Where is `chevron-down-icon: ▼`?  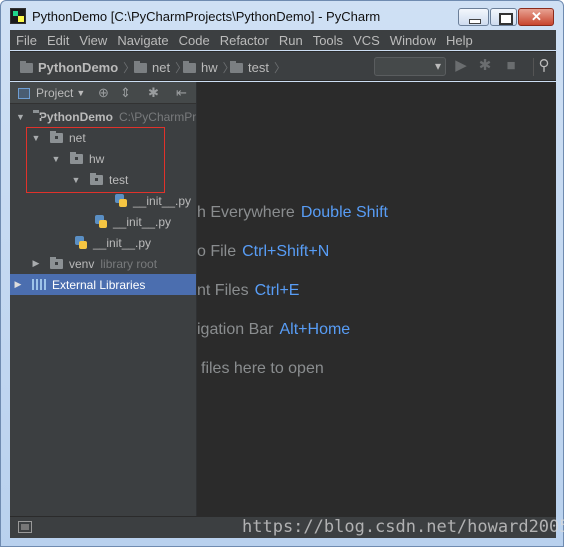
chevron-down-icon: ▼ is located at coordinates (81, 93).